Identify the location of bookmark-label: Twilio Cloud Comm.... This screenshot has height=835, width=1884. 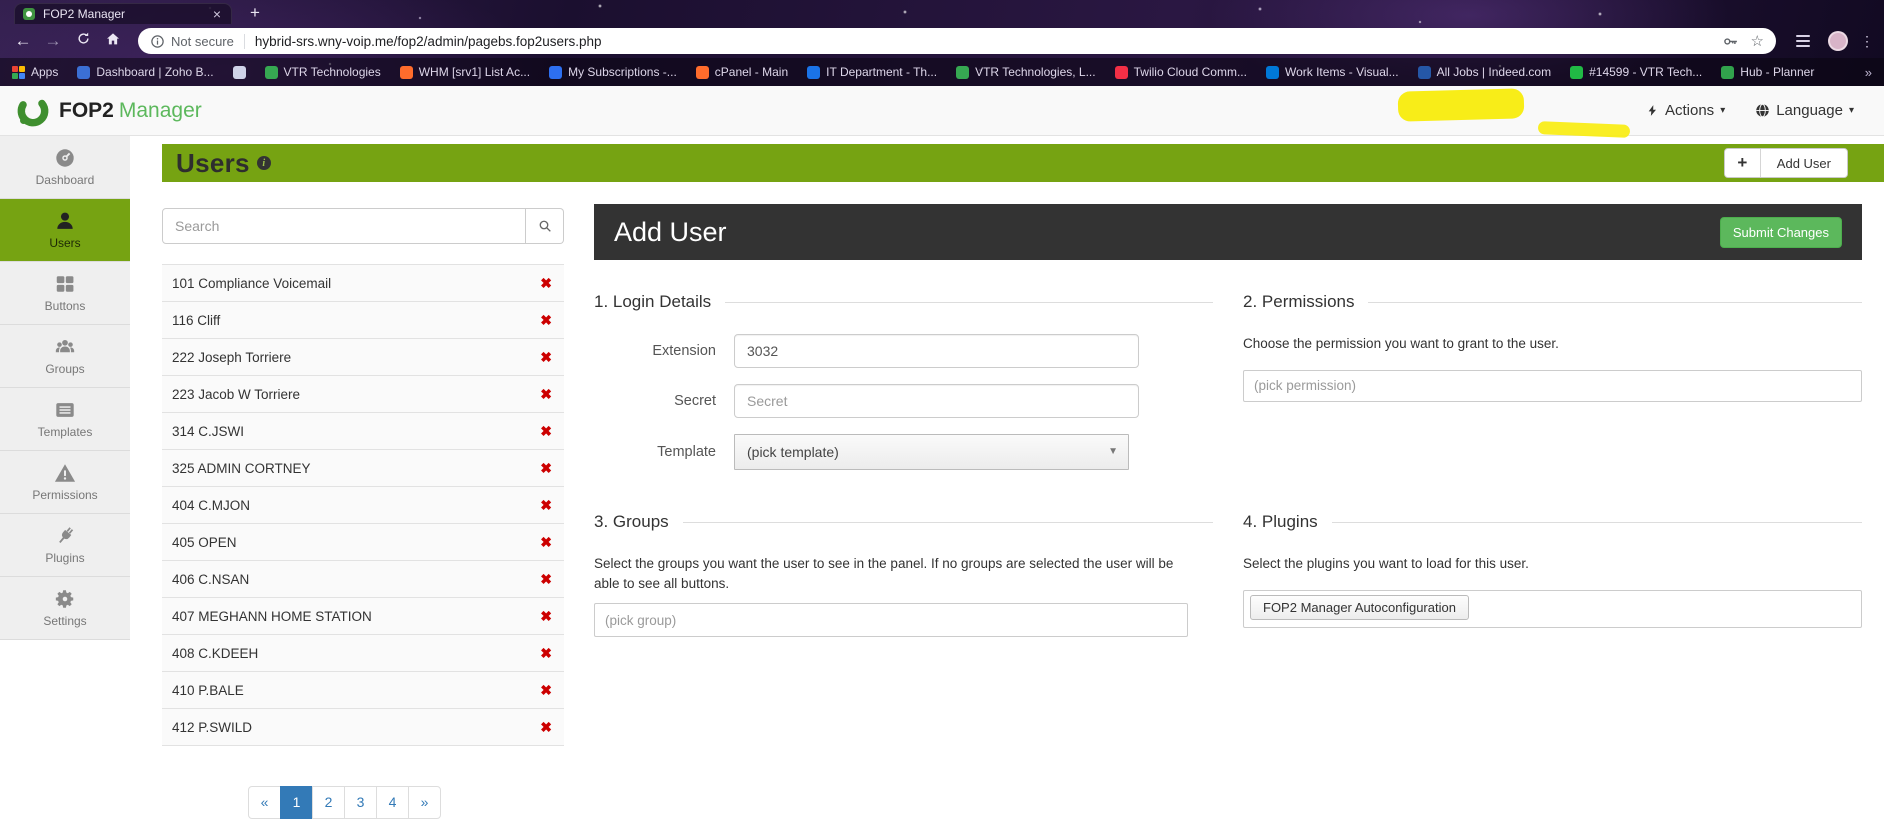
(1190, 72).